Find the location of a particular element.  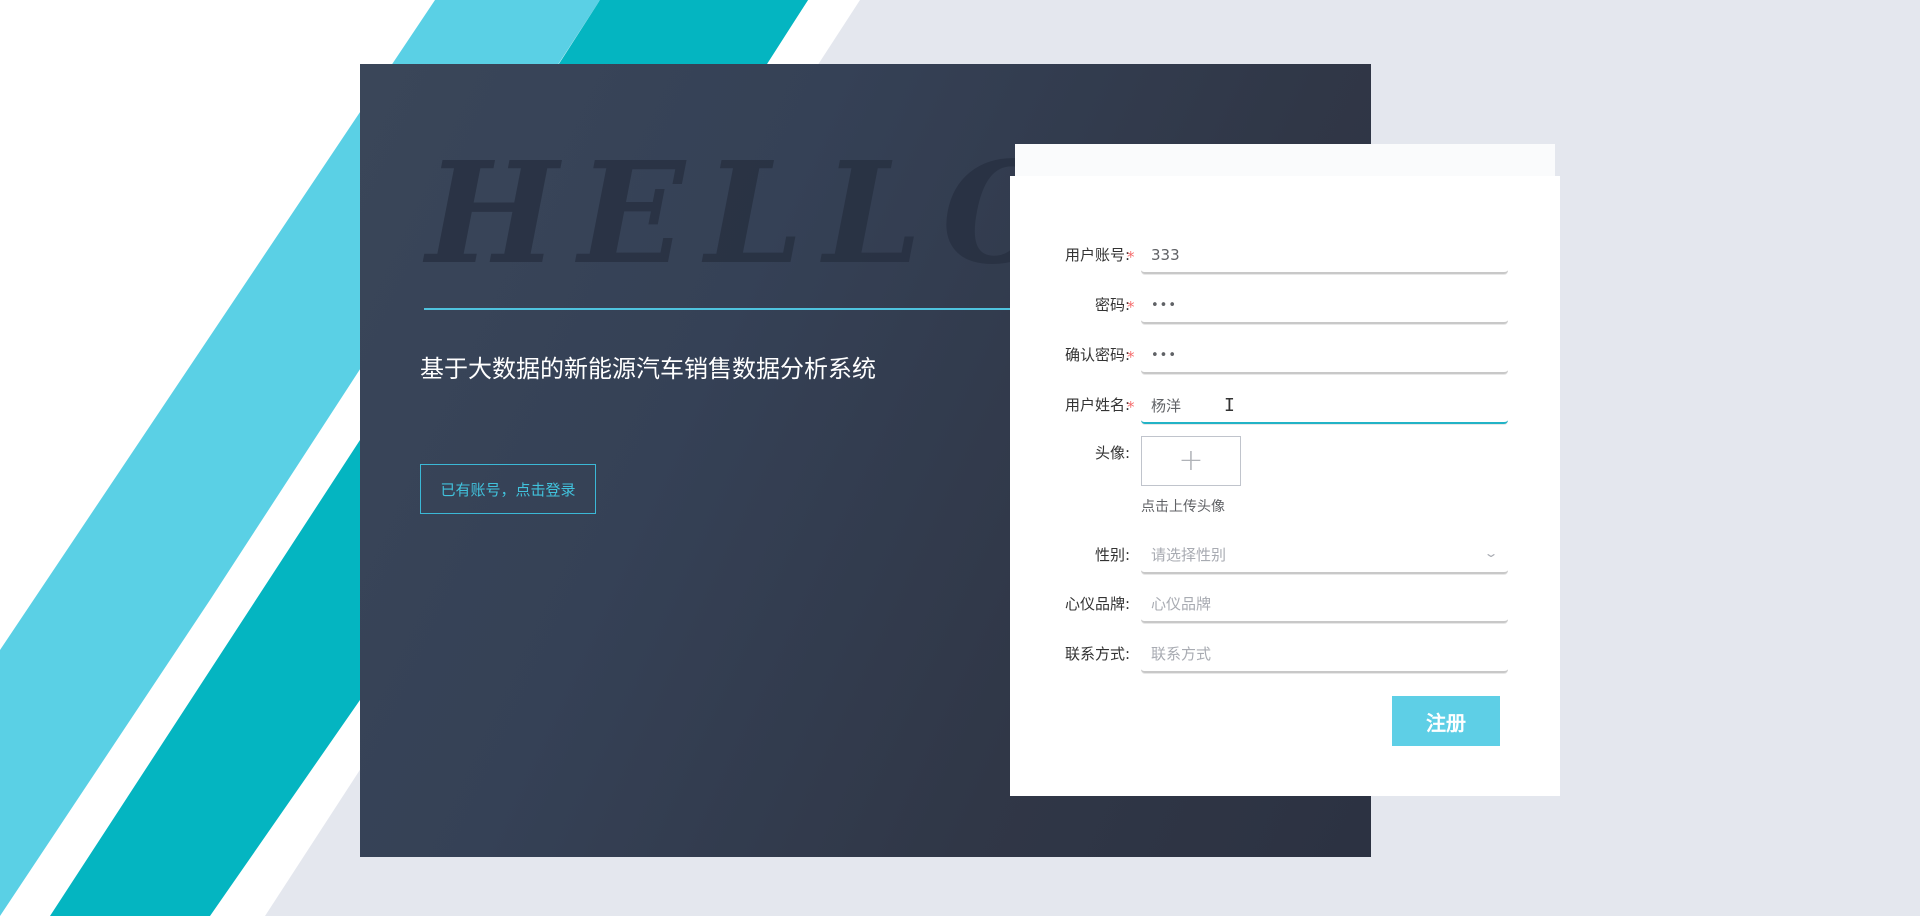

brand-input is located at coordinates (1324, 605).